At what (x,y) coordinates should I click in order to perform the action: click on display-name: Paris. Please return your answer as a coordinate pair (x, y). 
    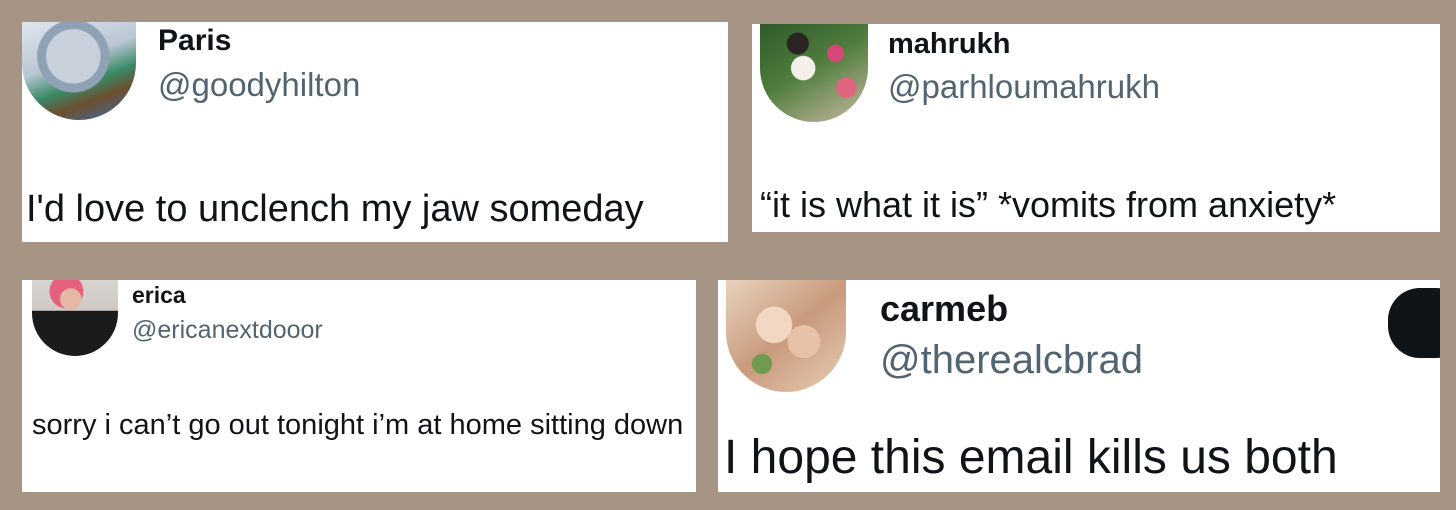
    Looking at the image, I should click on (194, 41).